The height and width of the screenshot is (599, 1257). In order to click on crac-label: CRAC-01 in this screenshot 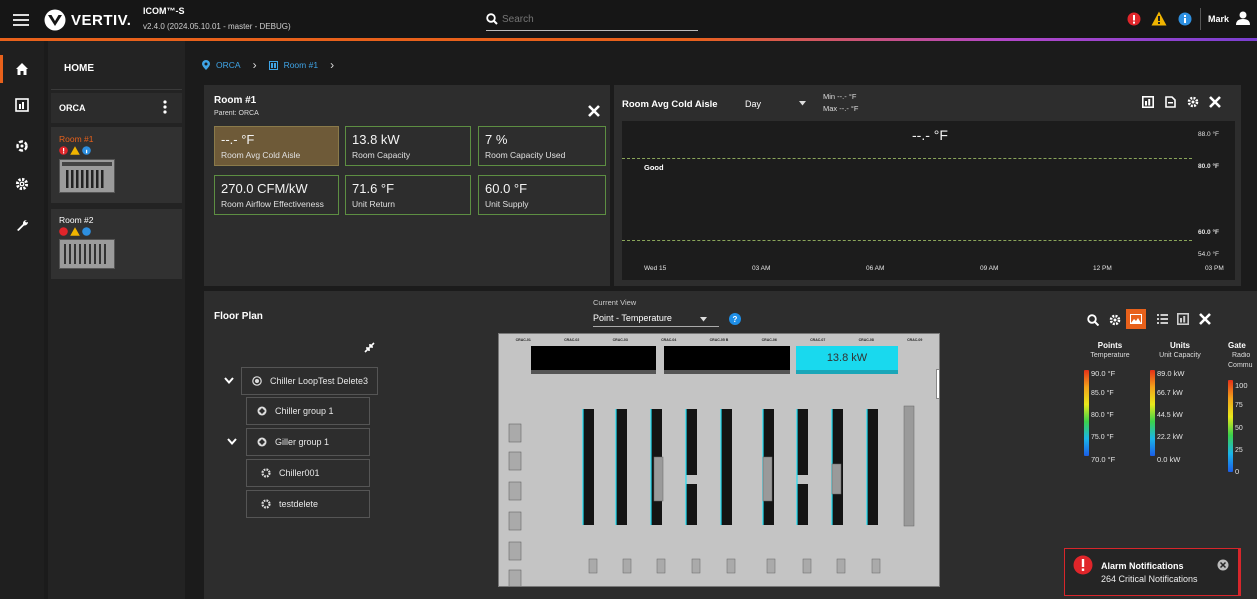, I will do `click(523, 340)`.